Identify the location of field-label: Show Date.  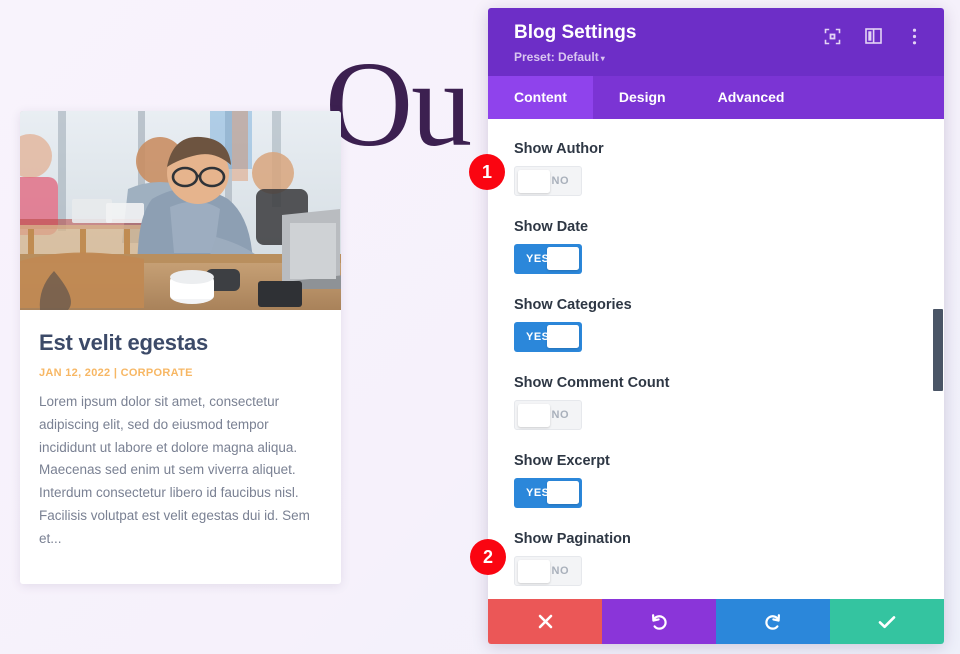
(551, 226).